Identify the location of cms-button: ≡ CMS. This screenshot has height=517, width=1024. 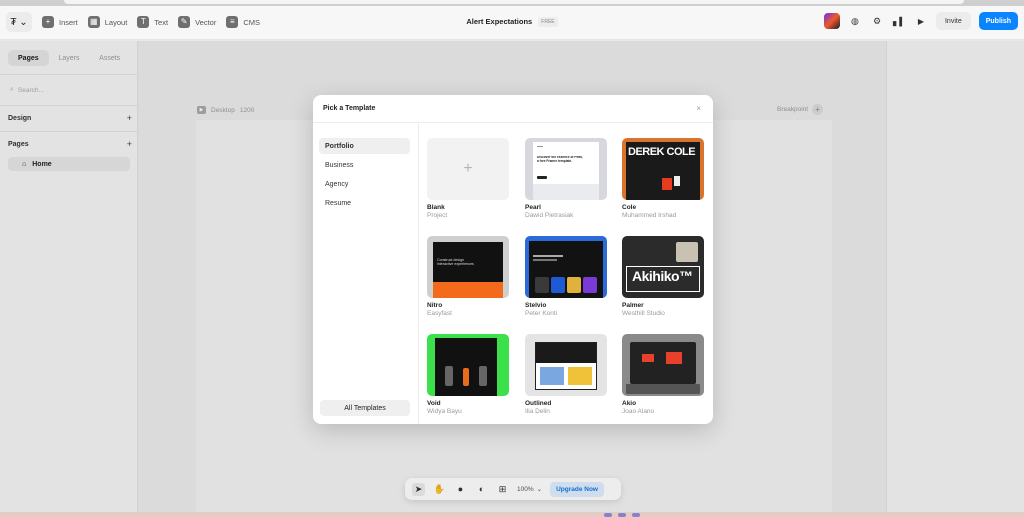
(243, 22).